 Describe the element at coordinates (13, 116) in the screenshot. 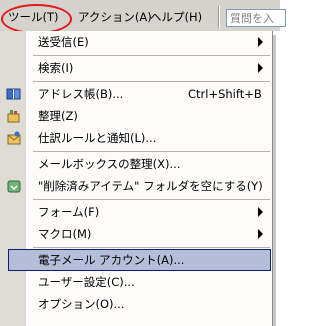

I see `organize-icon` at that location.